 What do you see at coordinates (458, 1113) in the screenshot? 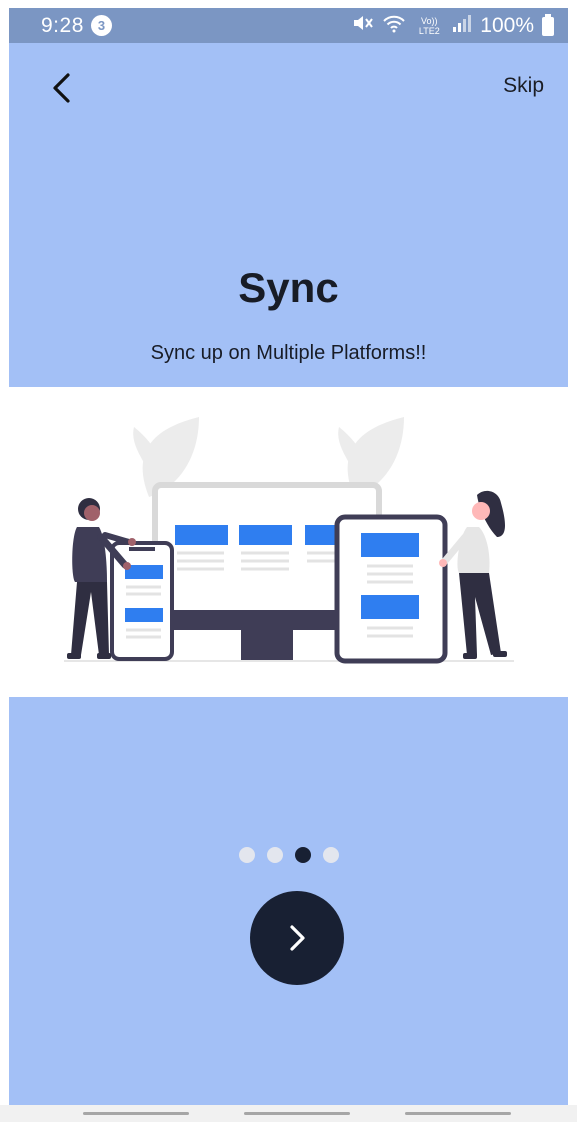
I see `nav-back-button` at bounding box center [458, 1113].